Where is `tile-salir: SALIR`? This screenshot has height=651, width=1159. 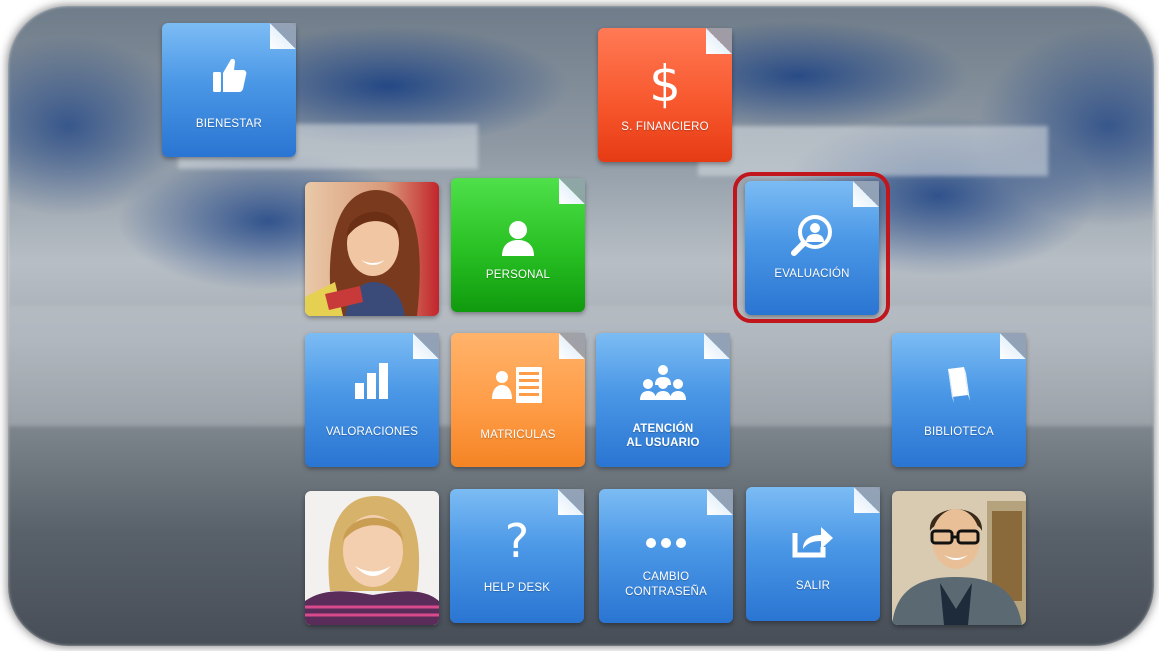
tile-salir: SALIR is located at coordinates (813, 554).